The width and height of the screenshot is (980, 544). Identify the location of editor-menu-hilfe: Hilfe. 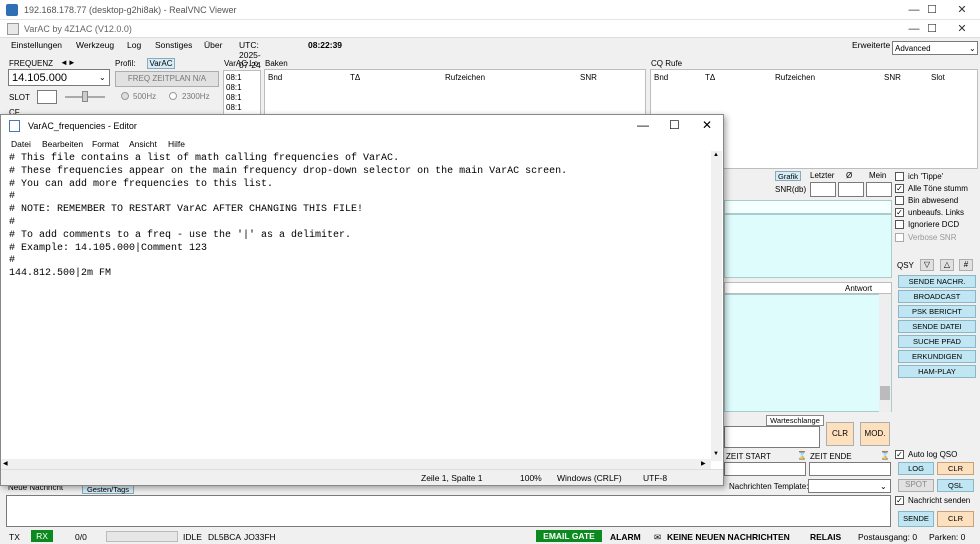
(176, 144).